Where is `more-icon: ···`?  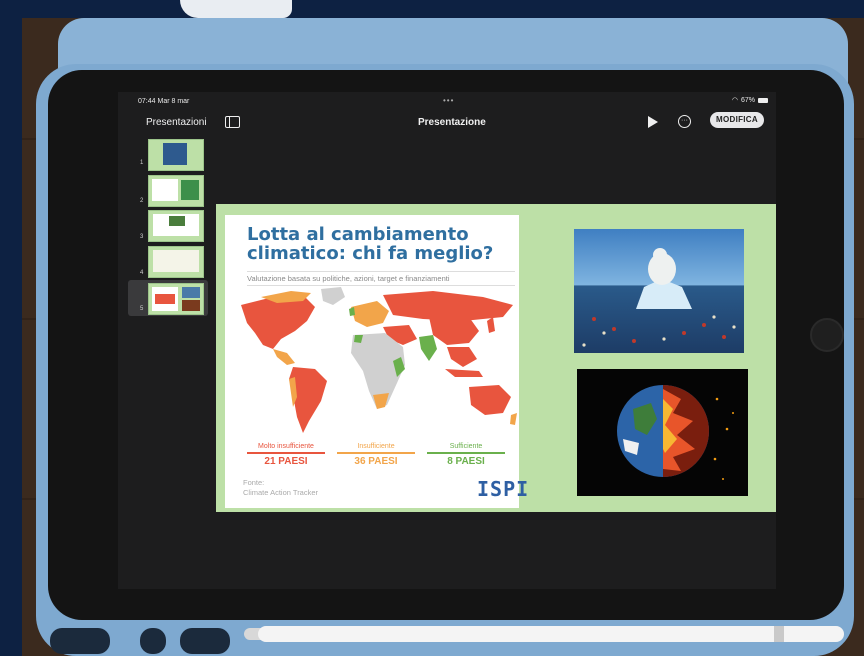
more-icon: ··· is located at coordinates (684, 121).